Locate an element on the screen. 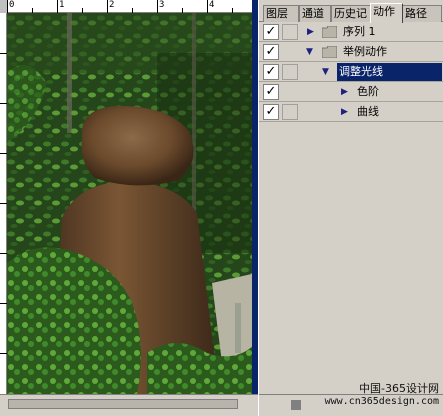  watermark: 中国-365设计网 www.cn365design.com is located at coordinates (382, 395).